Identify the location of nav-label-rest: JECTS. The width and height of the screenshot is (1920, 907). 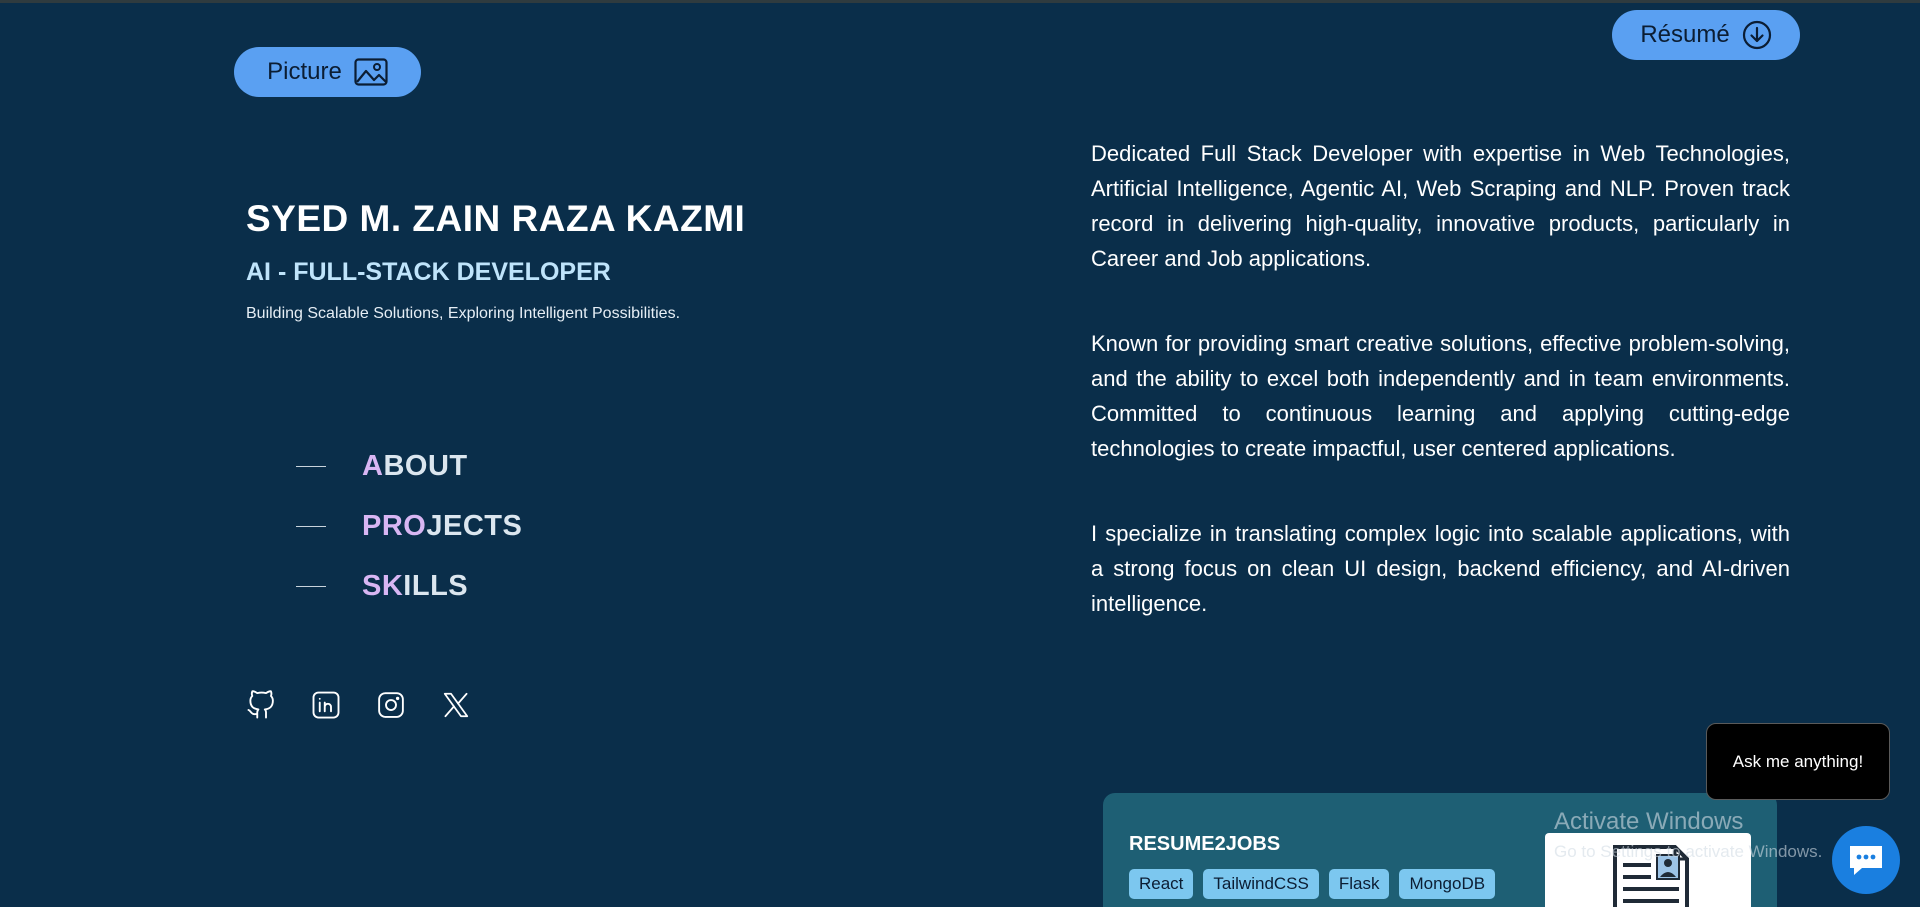
(474, 525).